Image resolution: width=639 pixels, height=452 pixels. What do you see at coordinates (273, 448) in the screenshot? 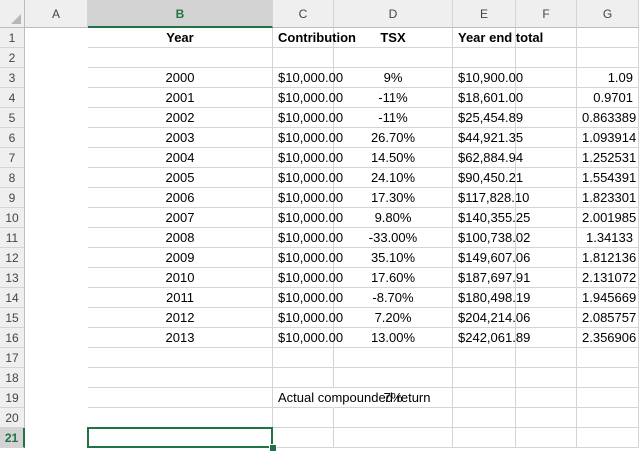
I see `fill-handle` at bounding box center [273, 448].